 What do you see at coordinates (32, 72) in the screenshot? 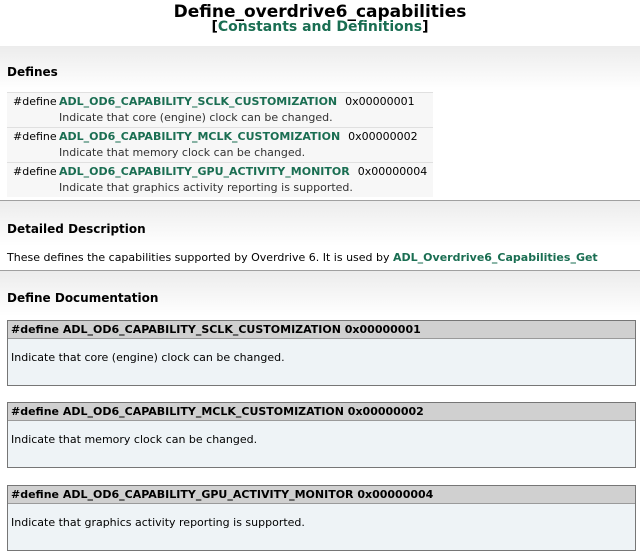
I see `defines-heading: Defines` at bounding box center [32, 72].